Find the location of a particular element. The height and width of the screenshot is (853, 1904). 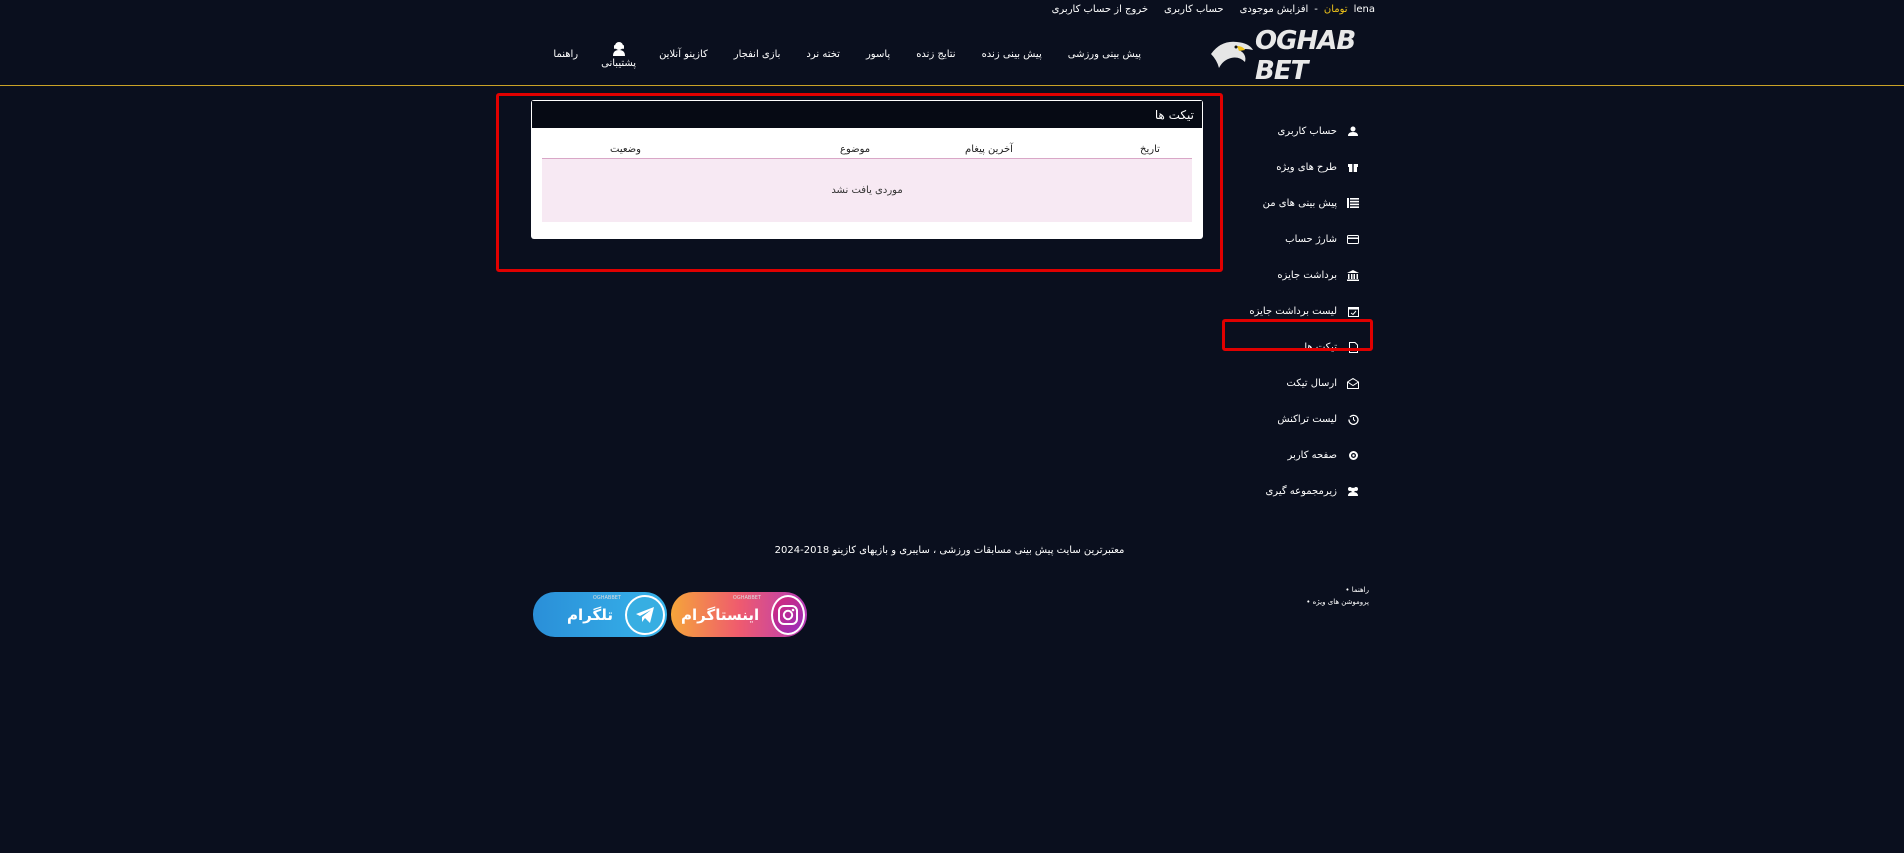

nav-backgammon: تخته نرد is located at coordinates (823, 54).